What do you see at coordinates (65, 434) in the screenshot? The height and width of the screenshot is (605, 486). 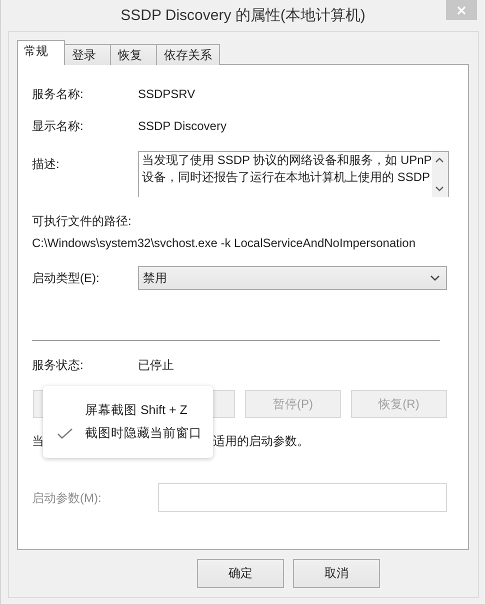 I see `check-icon` at bounding box center [65, 434].